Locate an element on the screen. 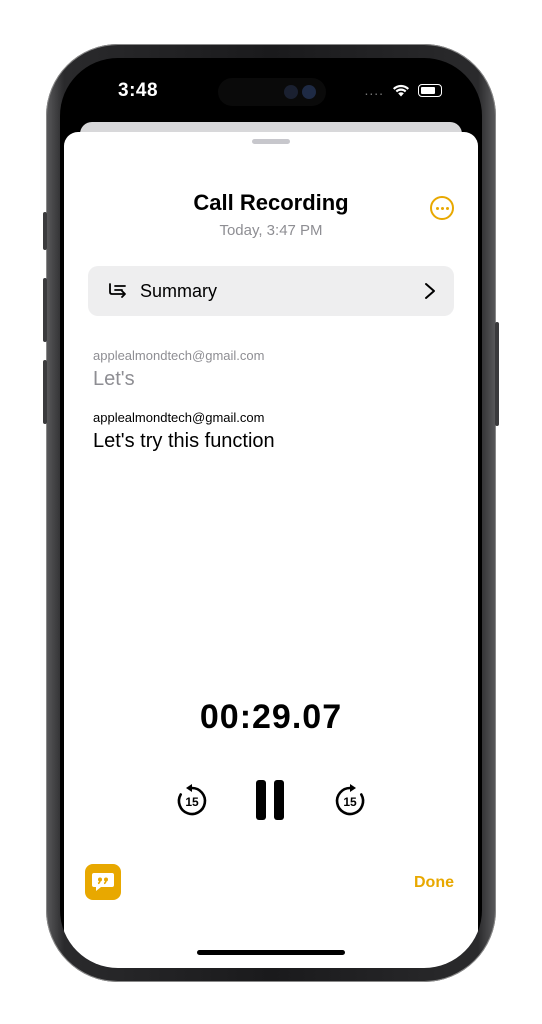  battery-icon is located at coordinates (430, 90).